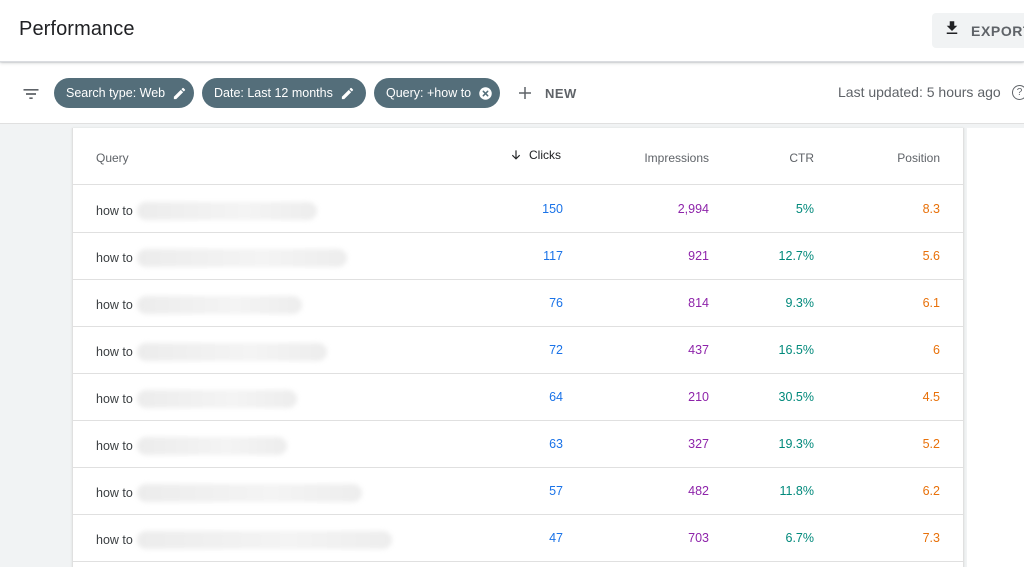  I want to click on table-row: how to 72 437 16.5% 6, so click(518, 350).